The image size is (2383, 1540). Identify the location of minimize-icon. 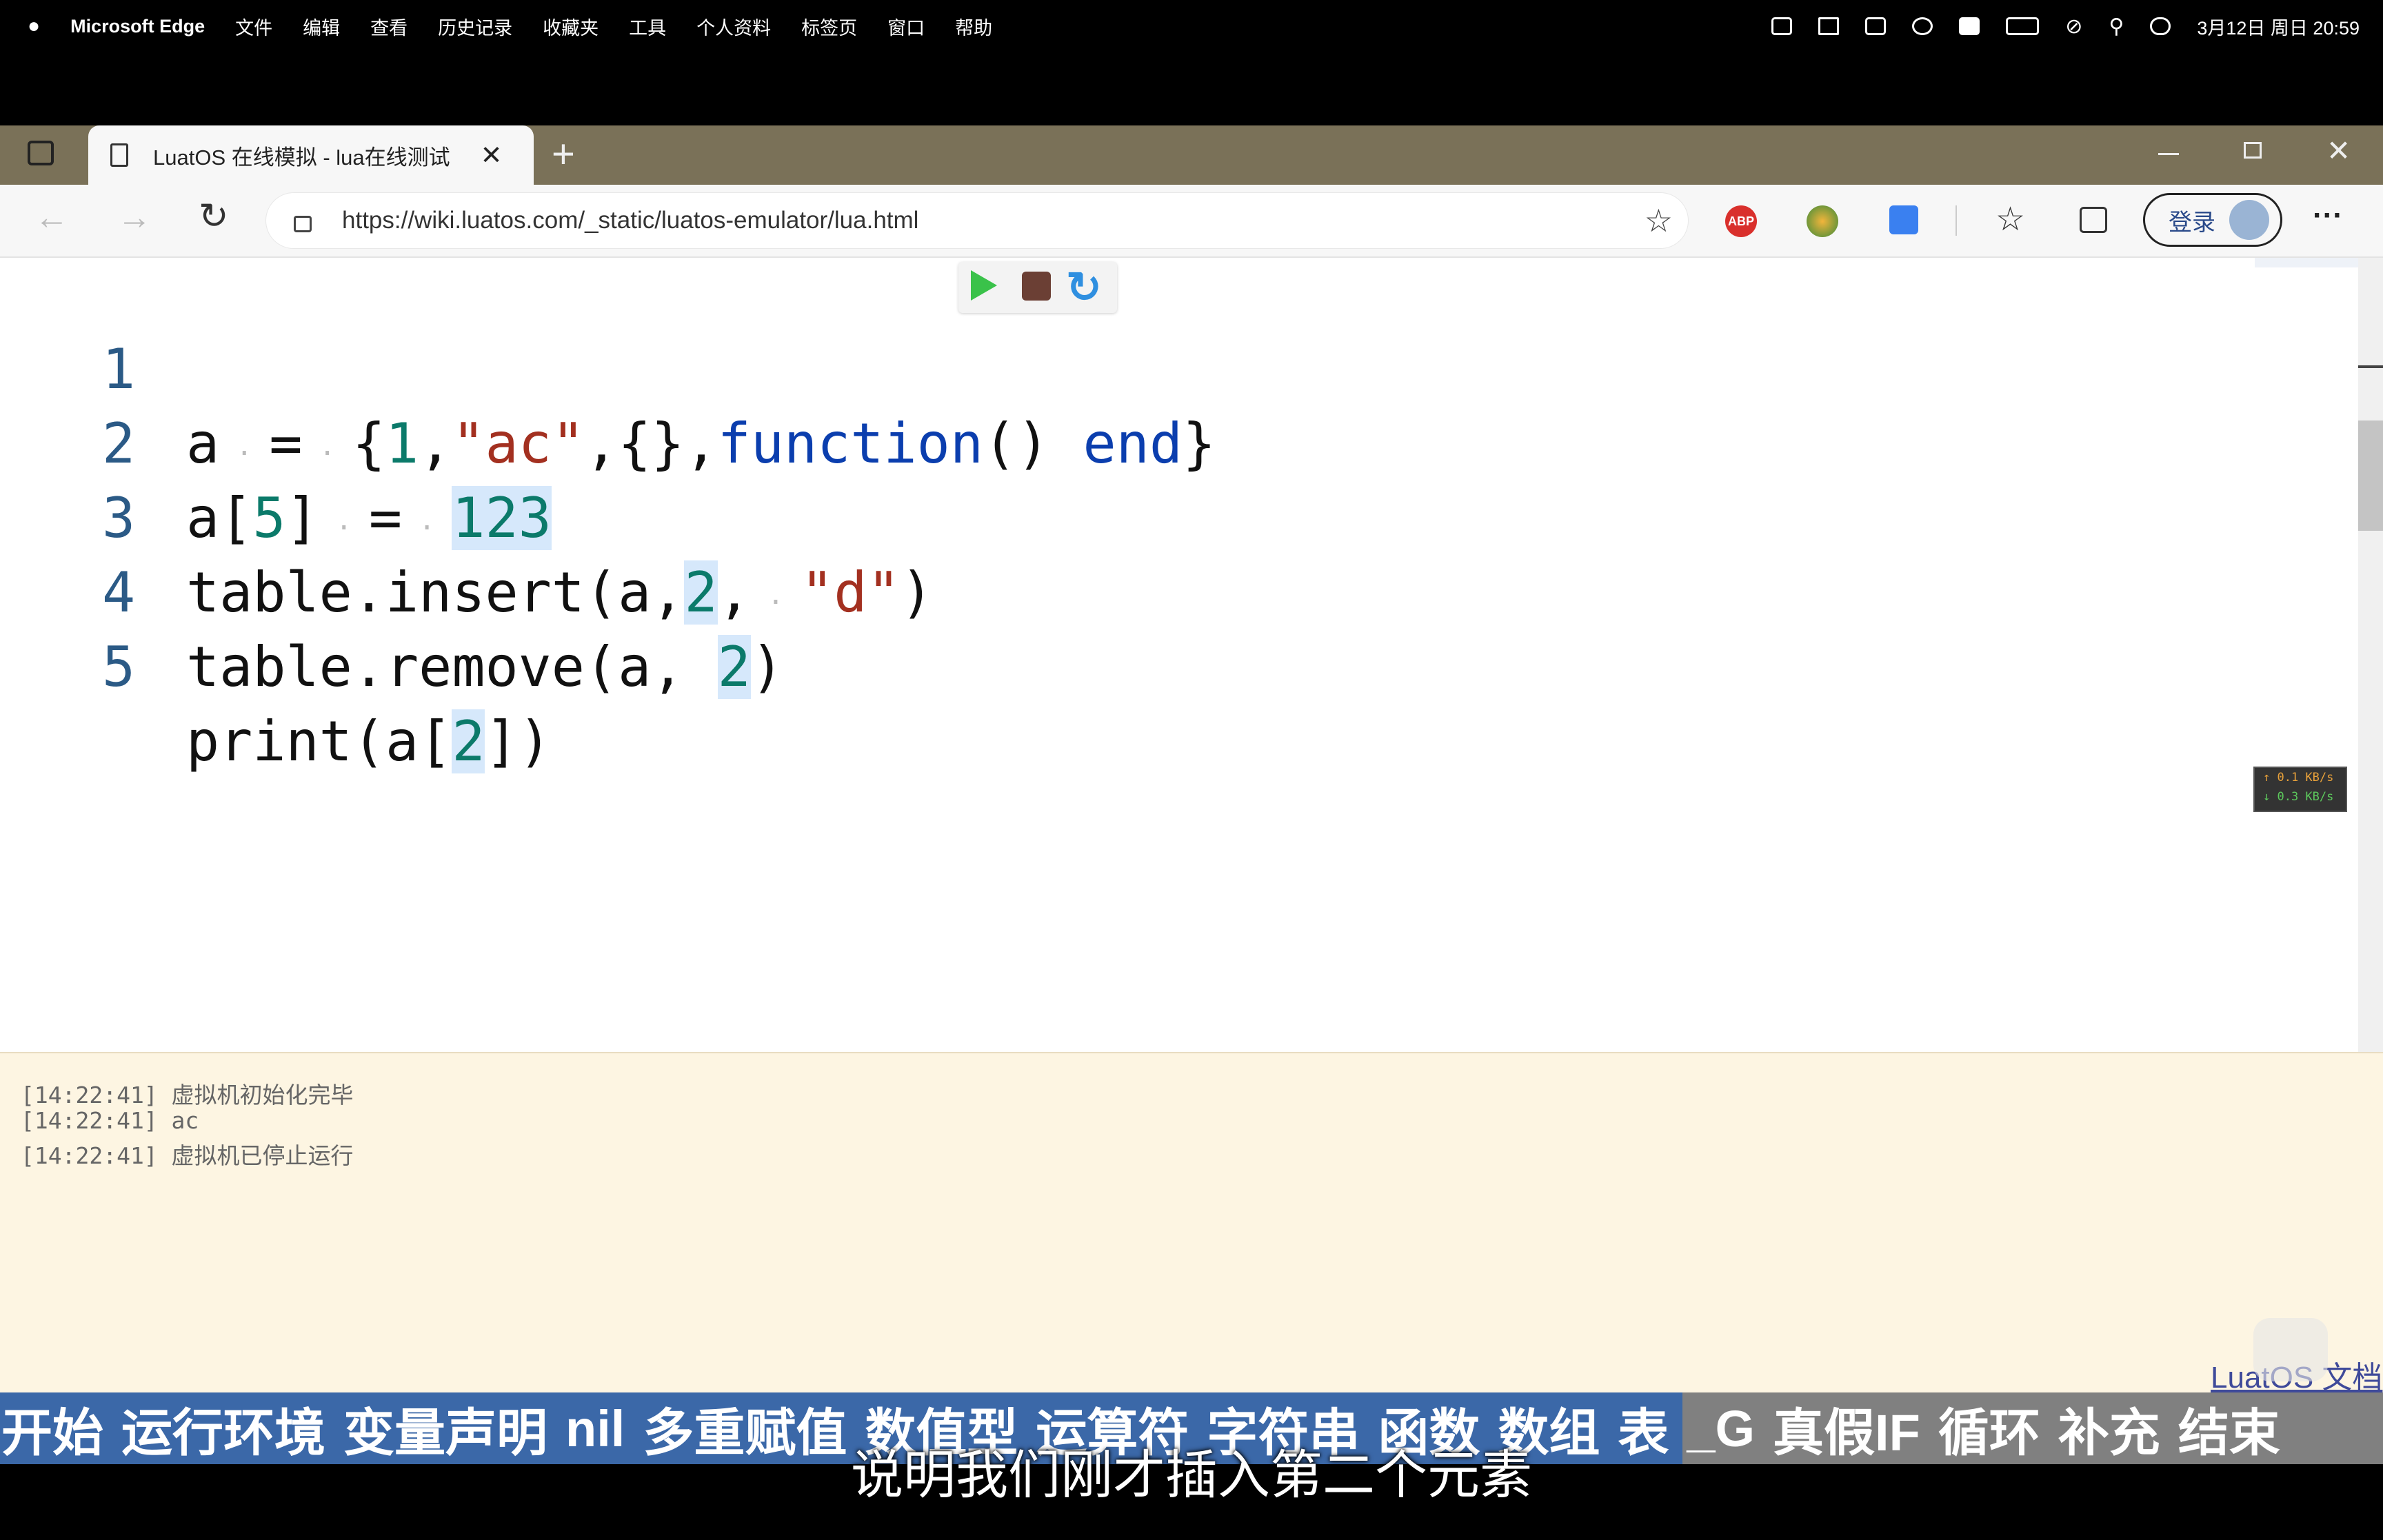
(2168, 154).